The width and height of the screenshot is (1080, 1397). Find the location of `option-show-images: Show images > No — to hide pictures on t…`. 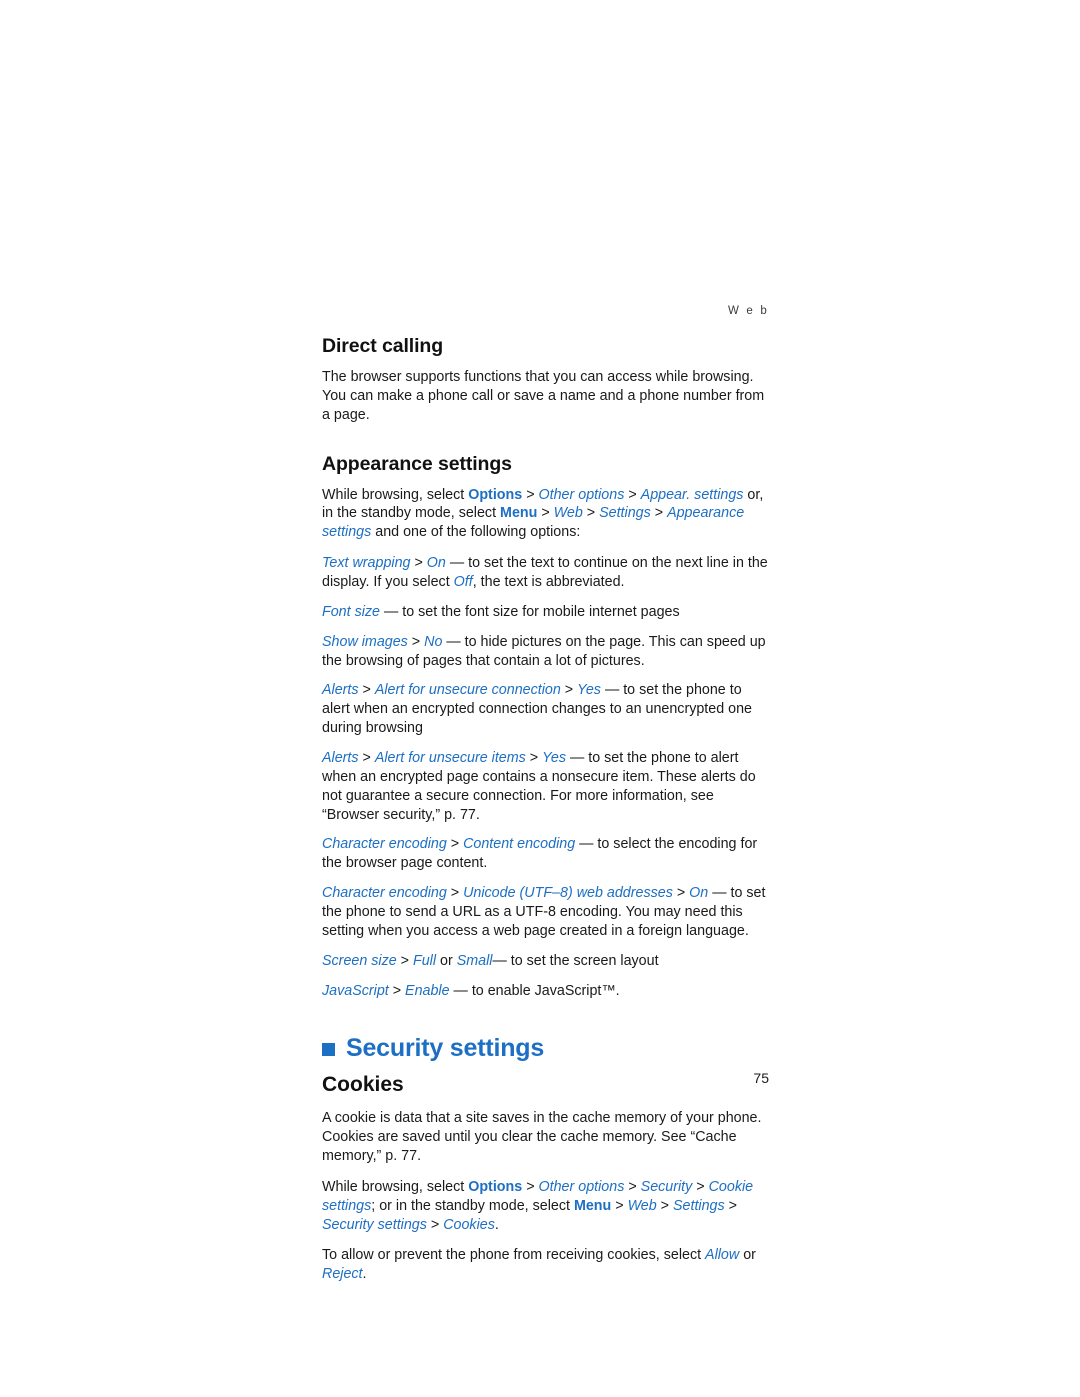

option-show-images: Show images > No — to hide pictures on t… is located at coordinates (545, 652).